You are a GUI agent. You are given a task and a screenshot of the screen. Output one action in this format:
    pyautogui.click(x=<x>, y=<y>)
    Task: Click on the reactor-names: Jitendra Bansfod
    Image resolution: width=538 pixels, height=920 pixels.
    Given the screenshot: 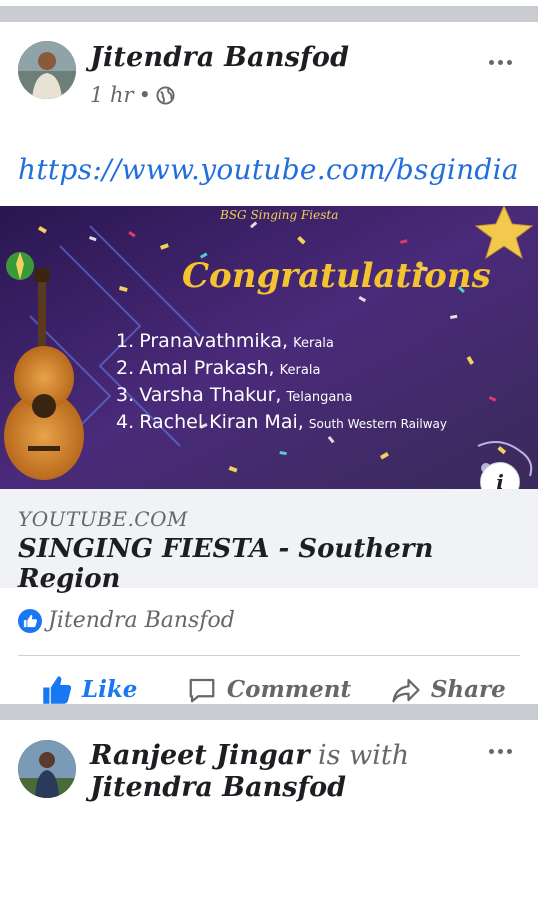 What is the action you would take?
    pyautogui.click(x=141, y=620)
    